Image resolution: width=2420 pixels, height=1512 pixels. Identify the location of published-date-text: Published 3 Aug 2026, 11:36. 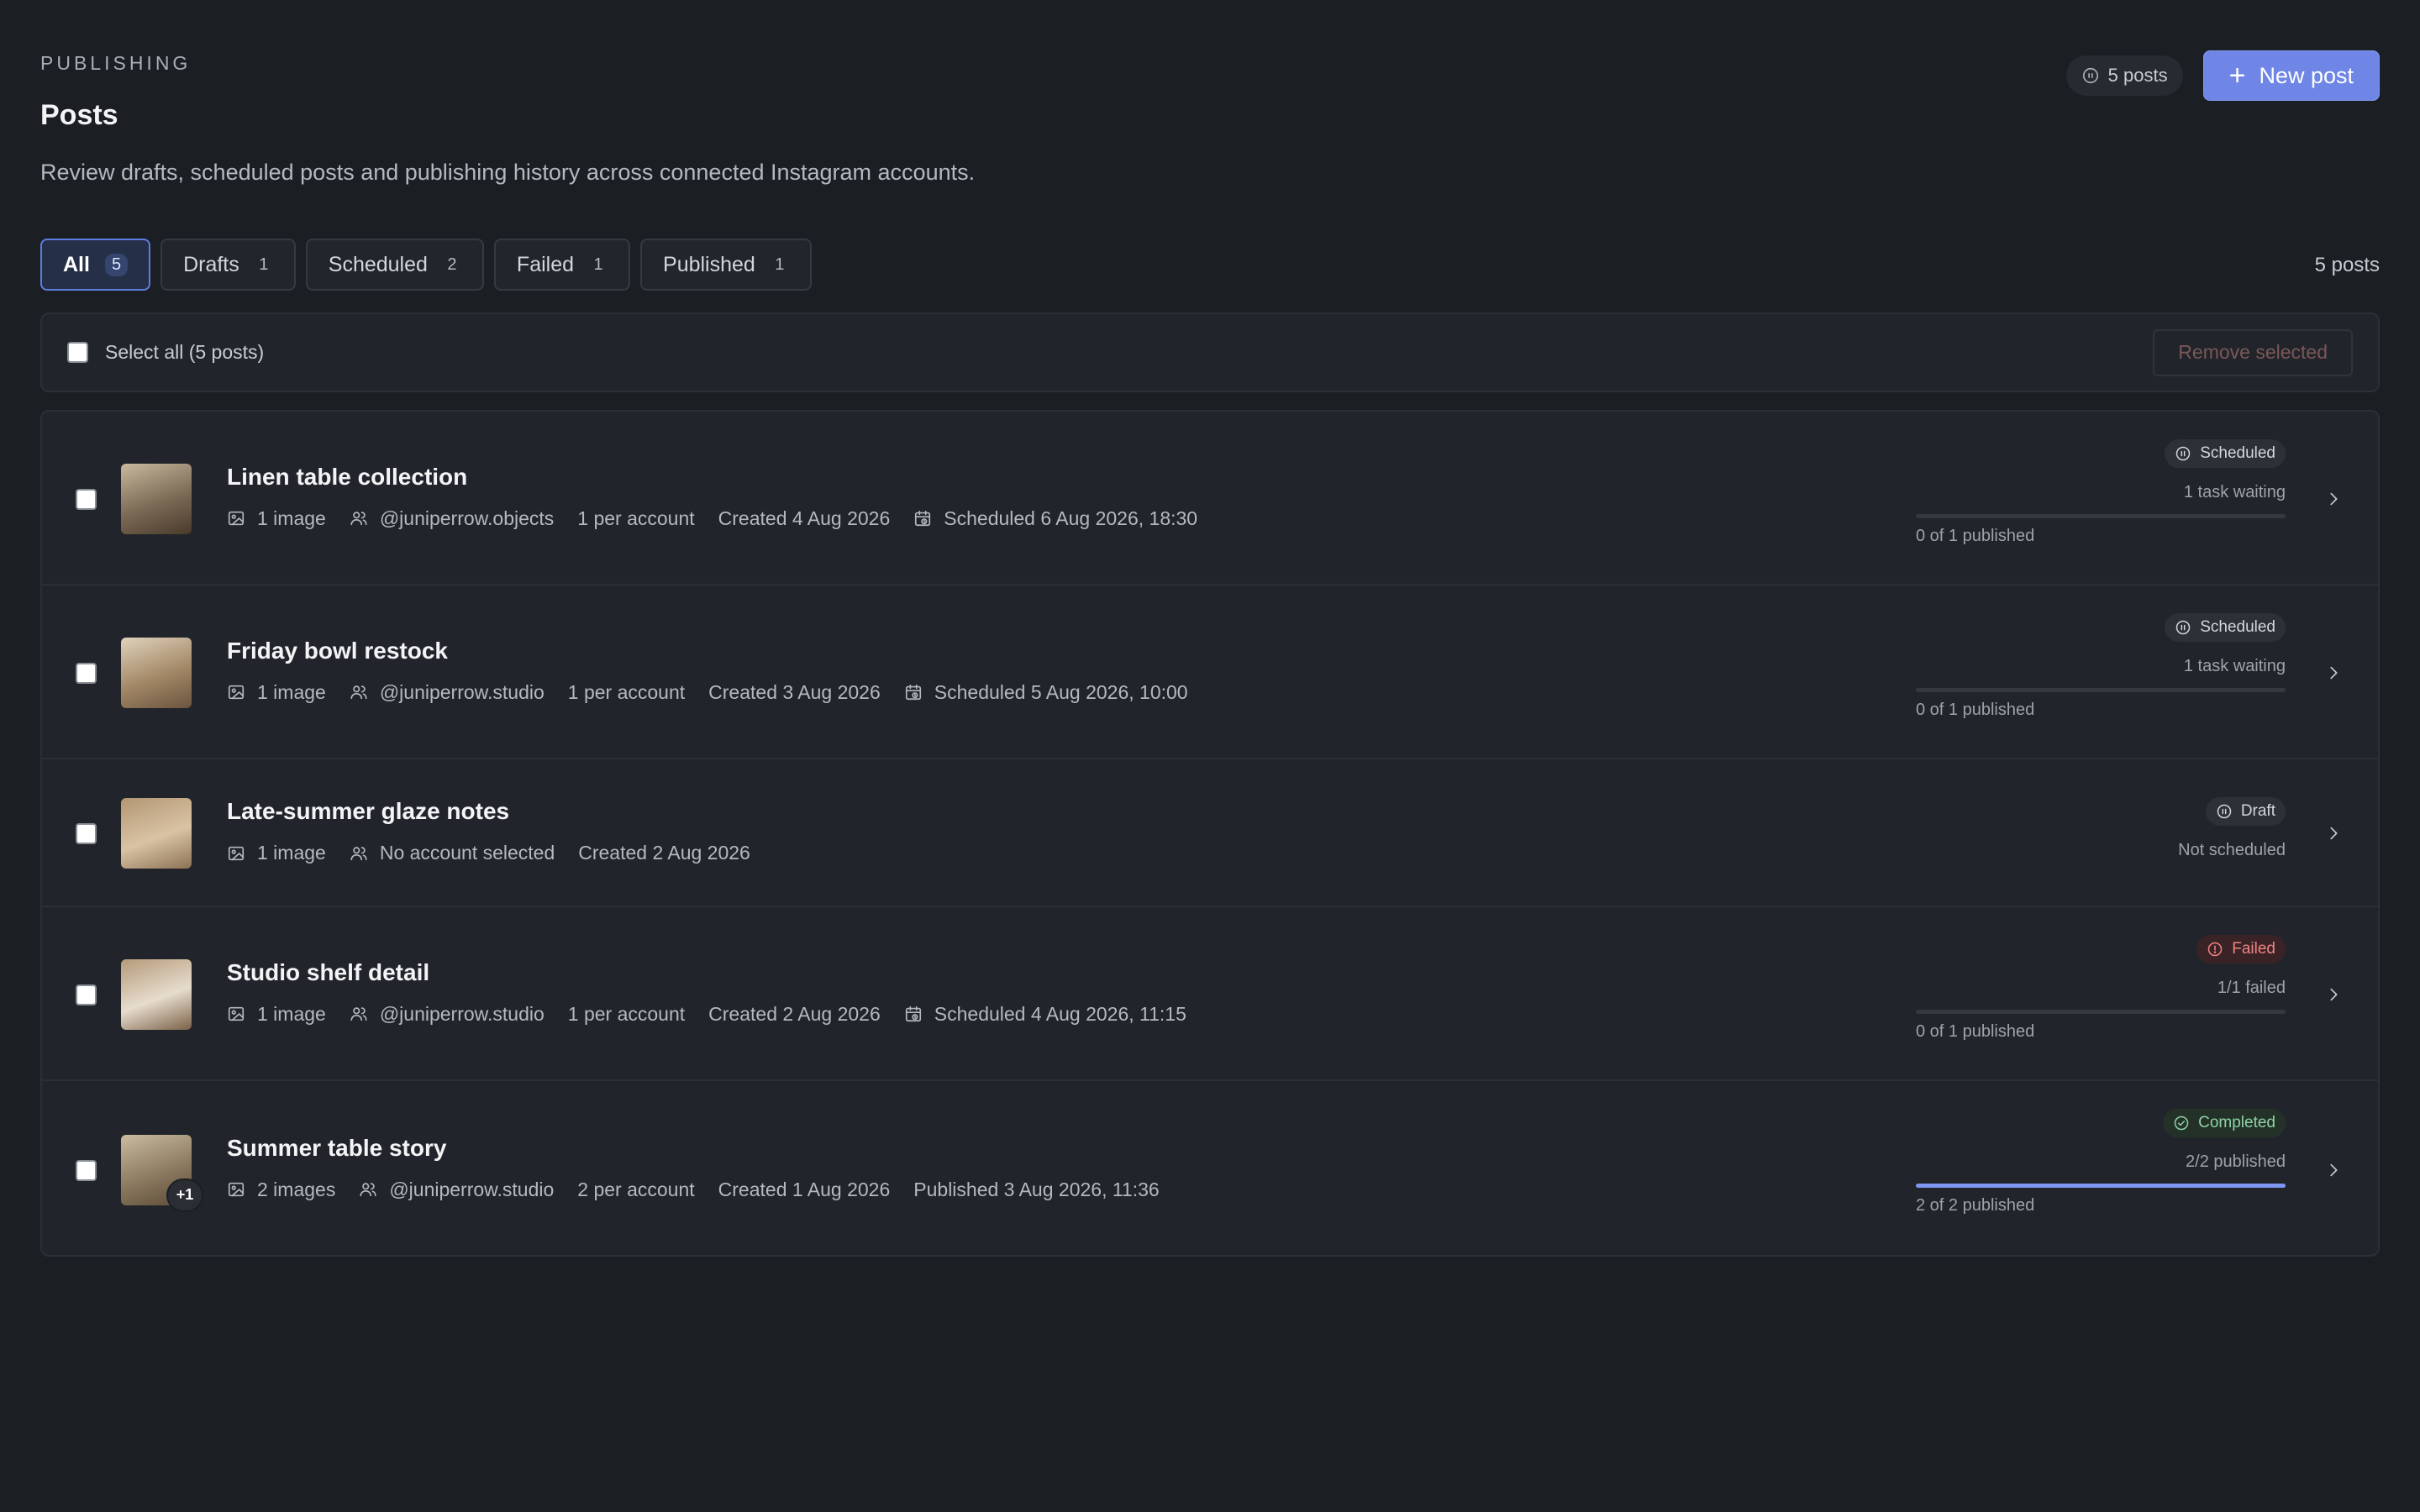
(1036, 1189).